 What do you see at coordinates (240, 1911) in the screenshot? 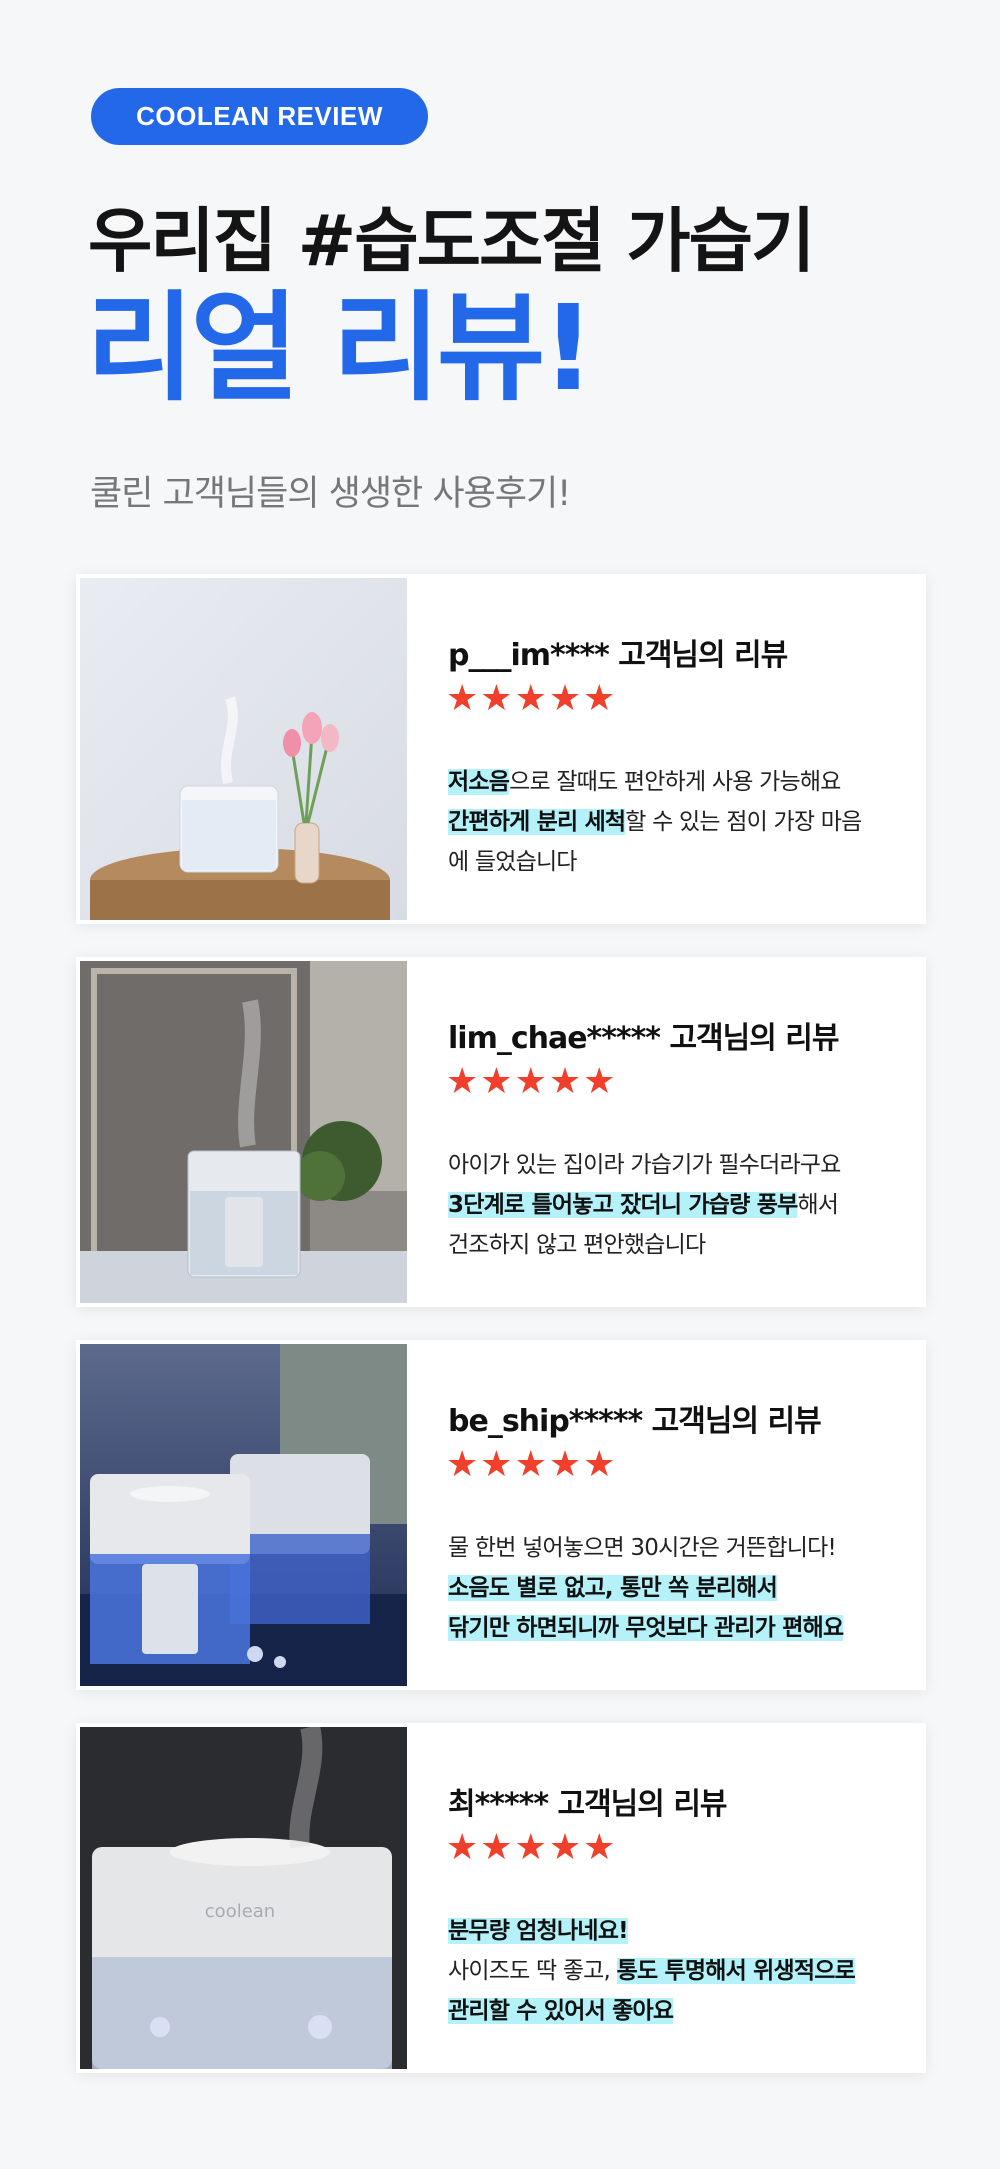
I see `svg-text: coolean` at bounding box center [240, 1911].